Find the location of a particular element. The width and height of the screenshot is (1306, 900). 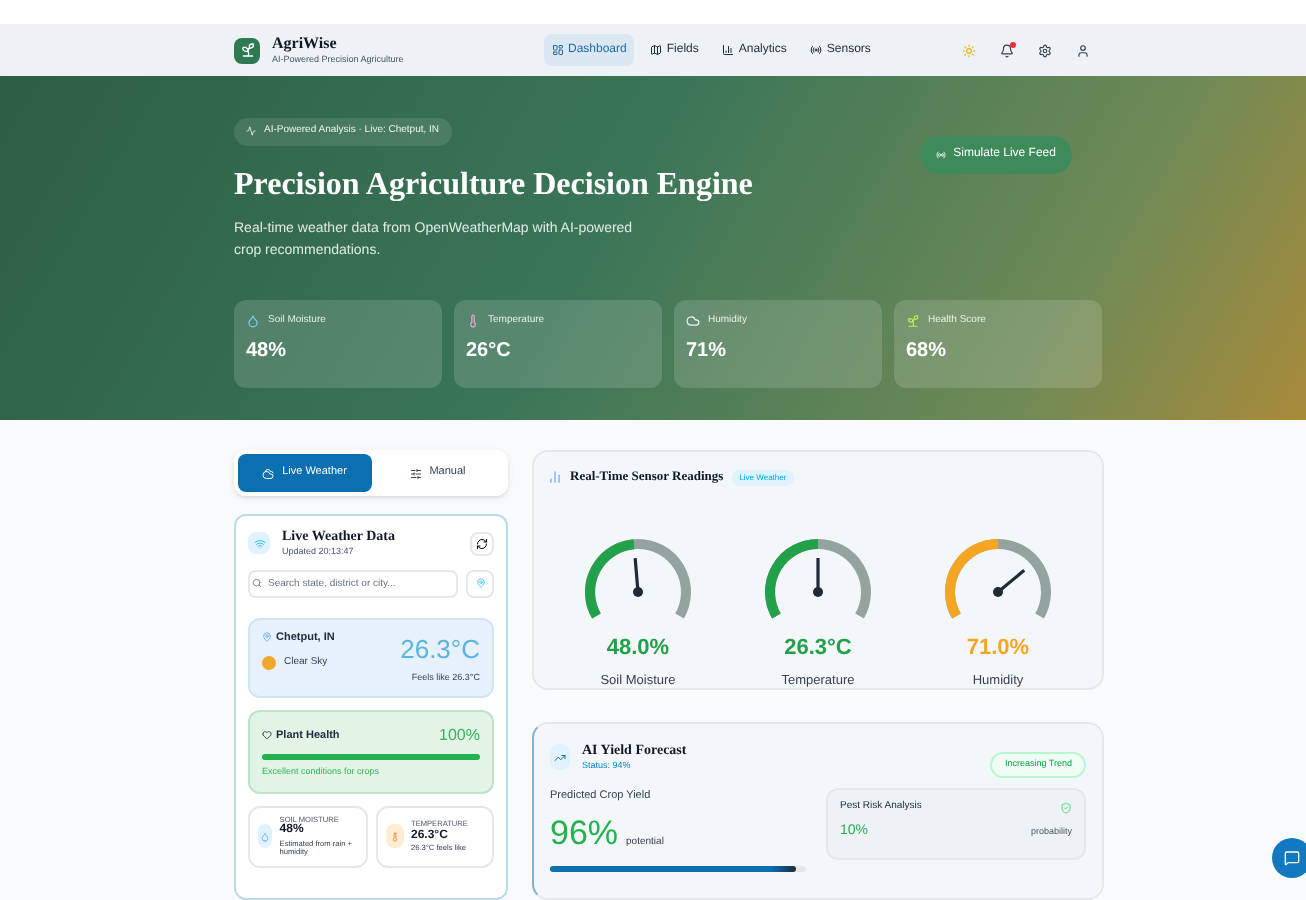

gauge-reading: 26.3°C is located at coordinates (818, 648).